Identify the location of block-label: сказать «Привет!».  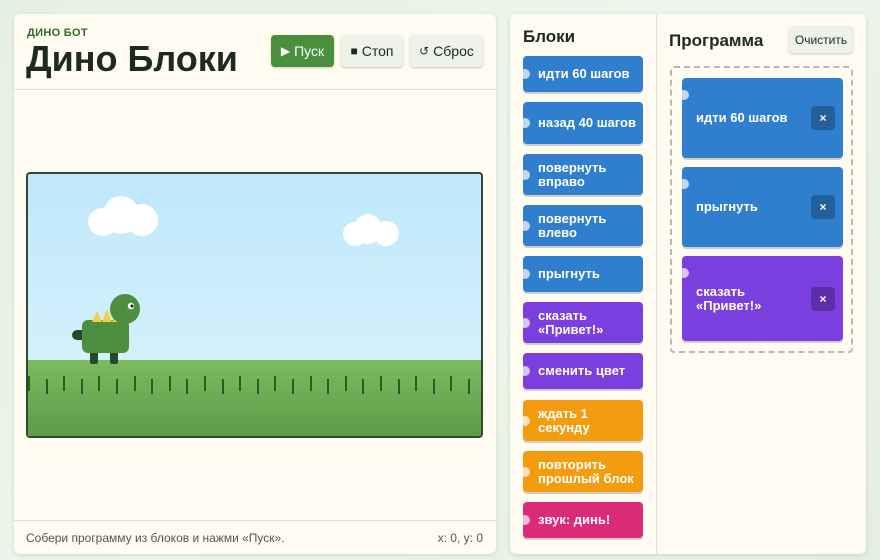
(571, 322).